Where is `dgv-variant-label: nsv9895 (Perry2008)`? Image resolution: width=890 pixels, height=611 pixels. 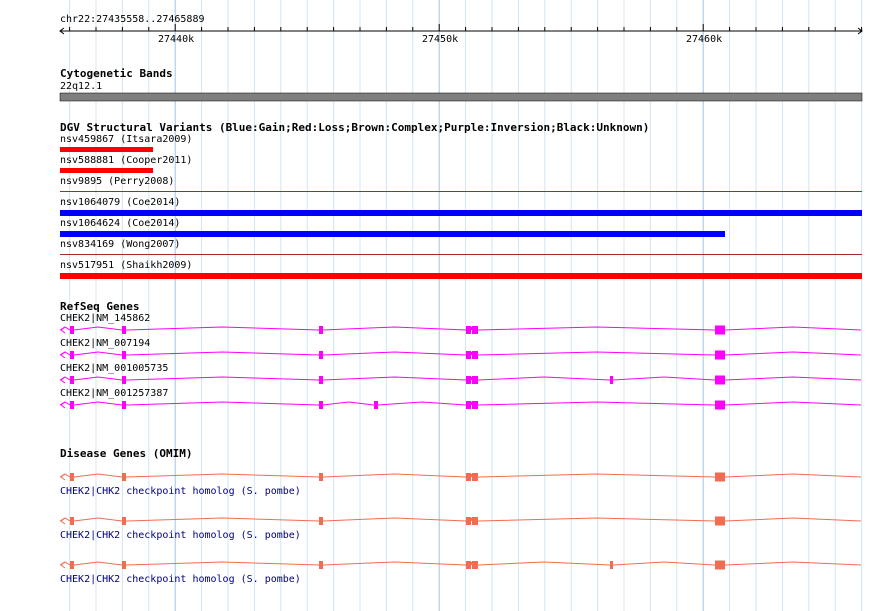 dgv-variant-label: nsv9895 (Perry2008) is located at coordinates (117, 182).